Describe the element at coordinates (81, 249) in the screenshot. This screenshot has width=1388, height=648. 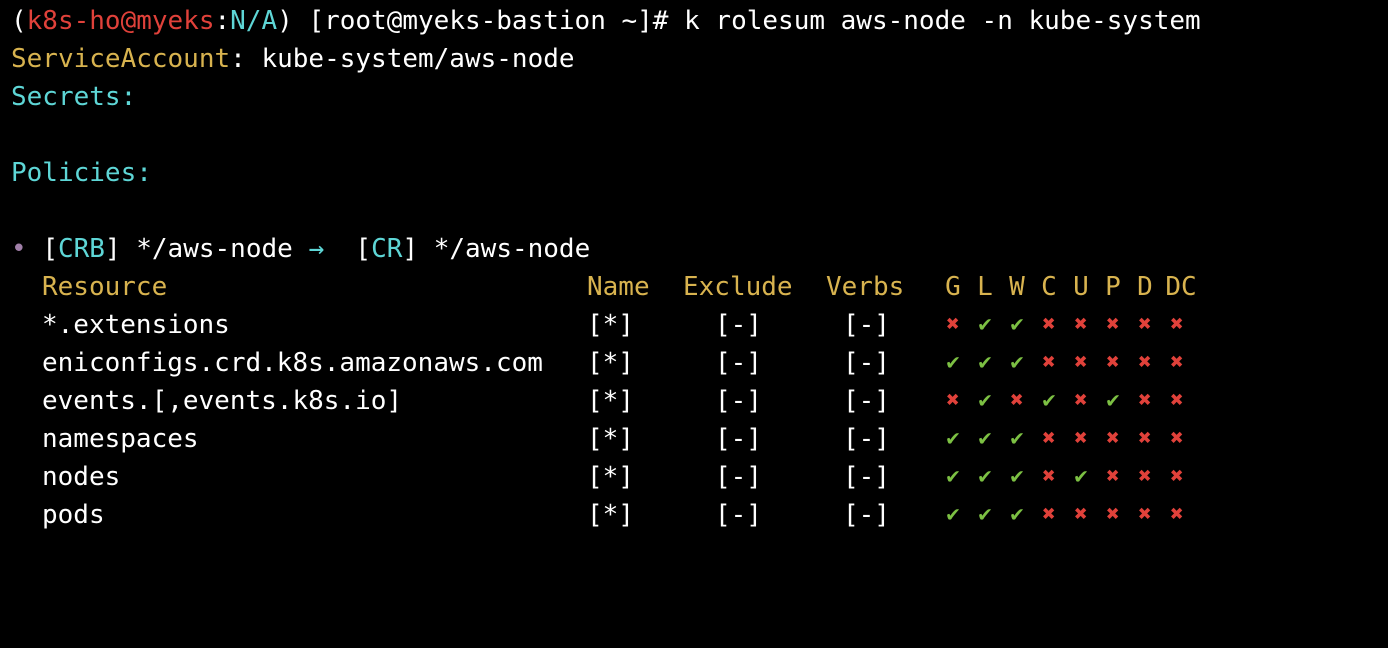
I see `binding-kind-crb: CRB` at that location.